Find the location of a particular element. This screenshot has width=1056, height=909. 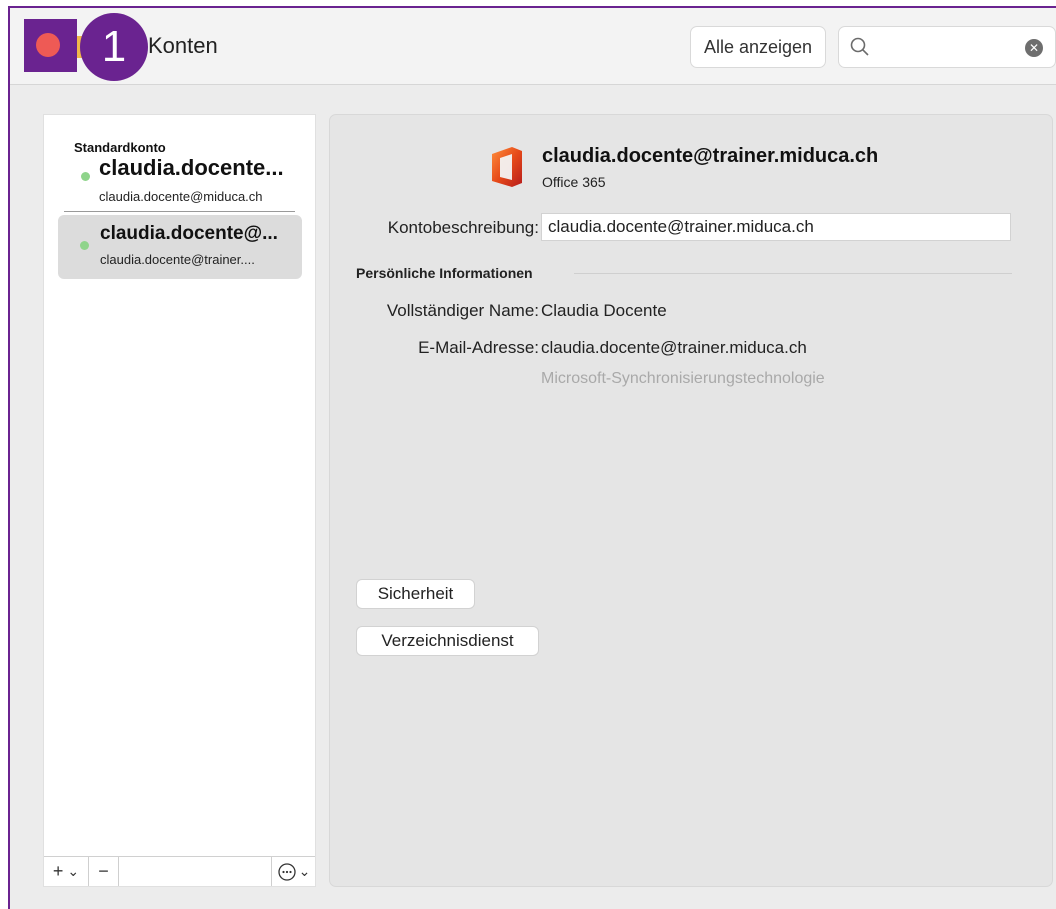

title-bar: Konten Alle anzeigen ✕ is located at coordinates (533, 46).